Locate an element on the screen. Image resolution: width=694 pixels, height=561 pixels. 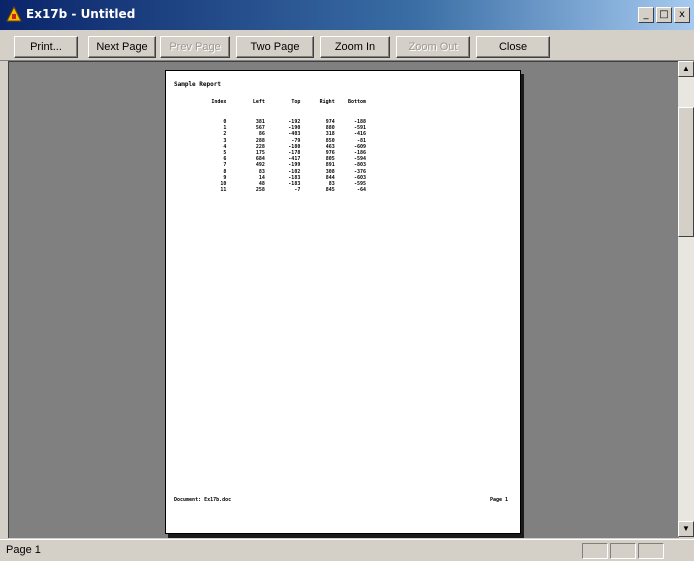
column-header: Index is located at coordinates (219, 102).